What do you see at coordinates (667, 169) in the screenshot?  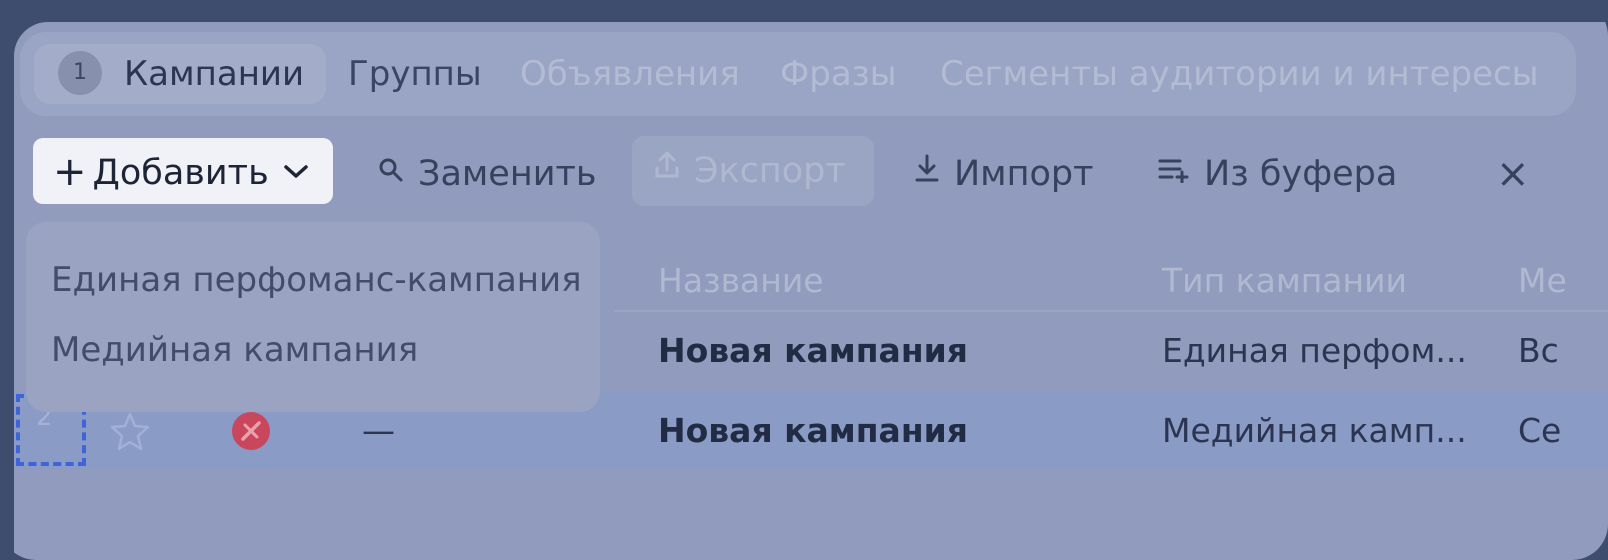 I see `upload-icon` at bounding box center [667, 169].